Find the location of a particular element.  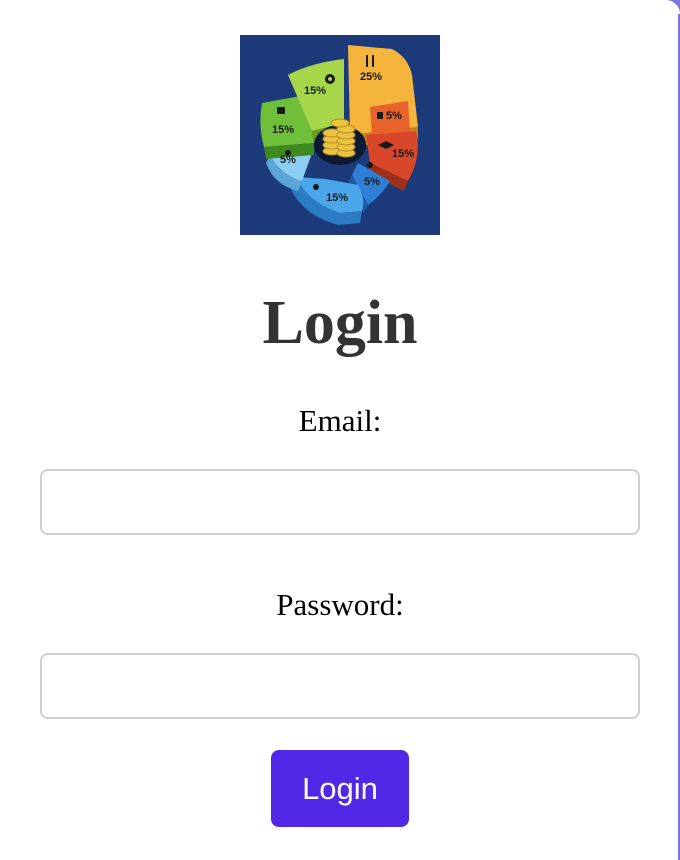

piggy-bank-icon is located at coordinates (288, 153).